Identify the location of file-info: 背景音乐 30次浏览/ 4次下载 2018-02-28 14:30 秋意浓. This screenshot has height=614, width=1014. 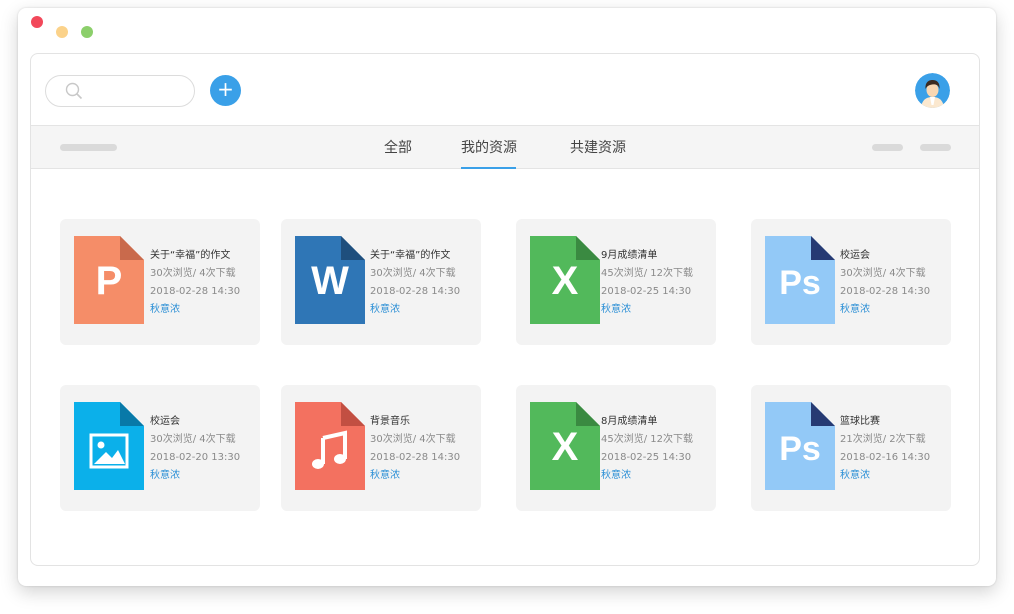
(415, 449).